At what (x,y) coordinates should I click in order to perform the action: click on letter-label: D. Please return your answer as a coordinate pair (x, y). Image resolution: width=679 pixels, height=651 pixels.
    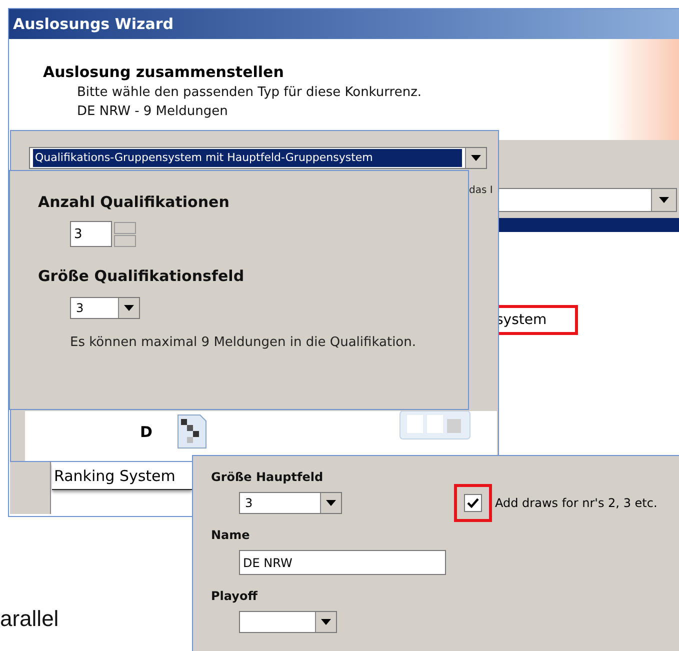
    Looking at the image, I should click on (146, 432).